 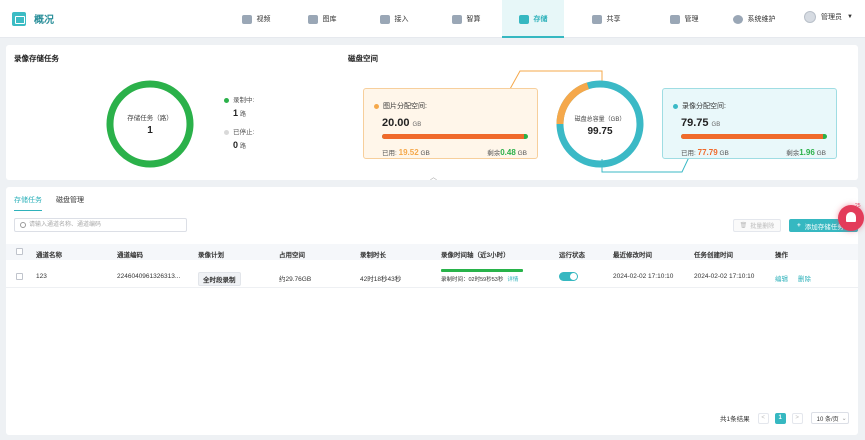 I want to click on select-all-checkbox, so click(x=19, y=251).